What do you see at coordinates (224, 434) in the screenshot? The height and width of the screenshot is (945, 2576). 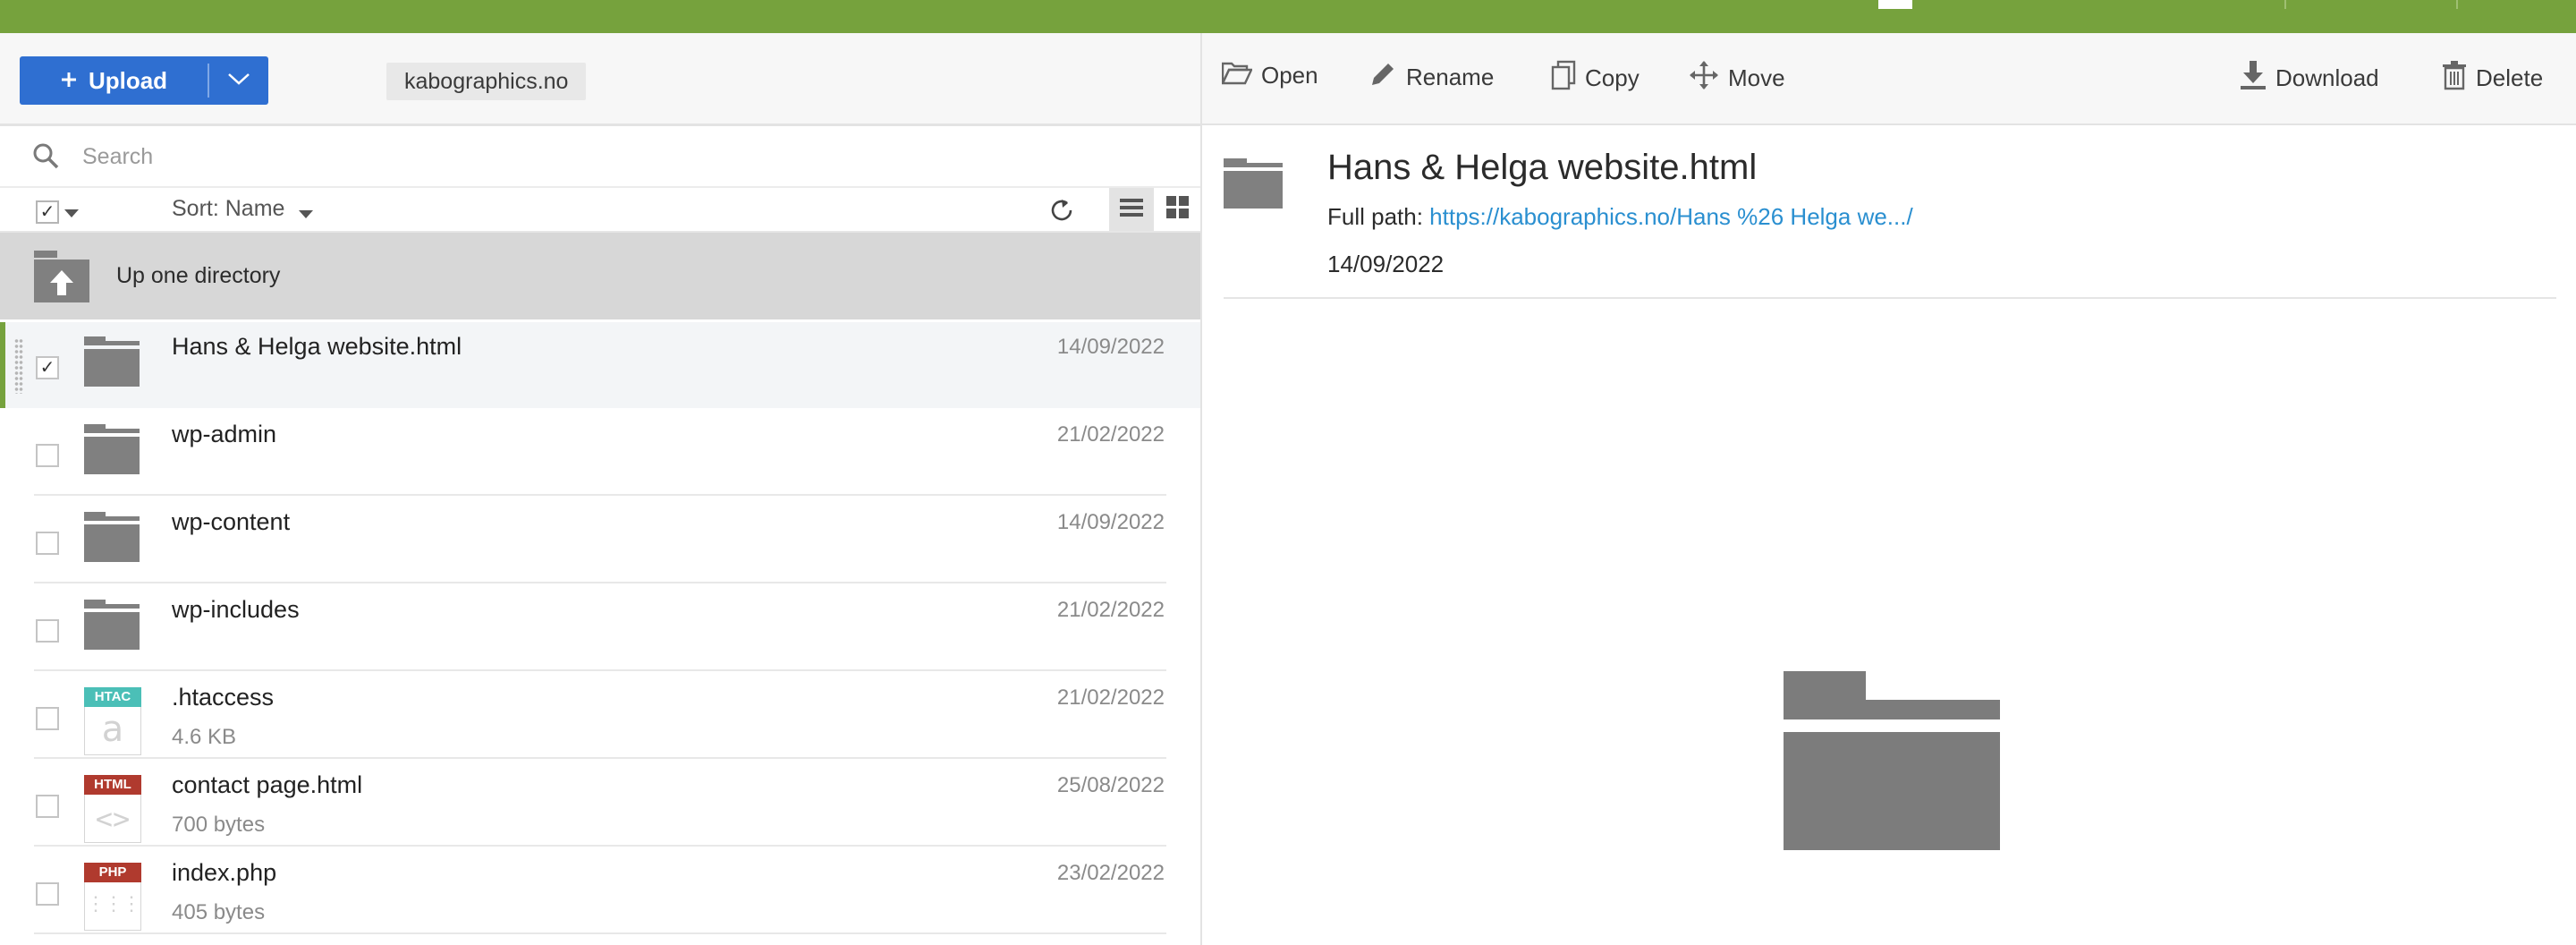 I see `file-name: wp-admin` at bounding box center [224, 434].